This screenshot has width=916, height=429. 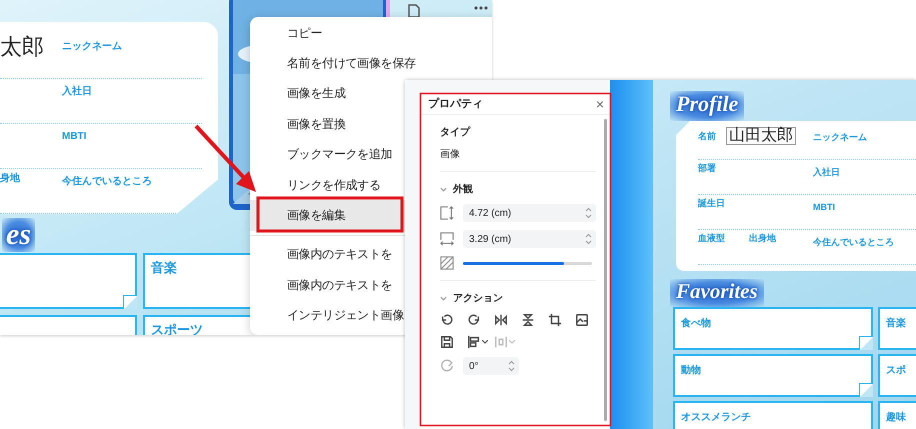 What do you see at coordinates (456, 132) in the screenshot?
I see `field-label: タイプ` at bounding box center [456, 132].